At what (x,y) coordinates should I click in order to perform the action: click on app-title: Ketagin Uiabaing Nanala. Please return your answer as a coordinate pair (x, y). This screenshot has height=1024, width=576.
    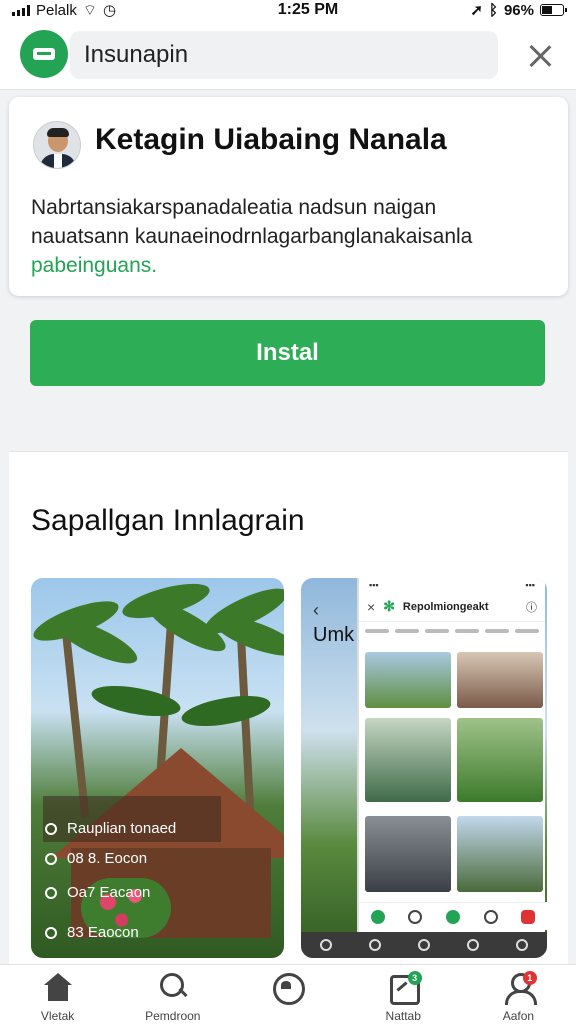
    Looking at the image, I should click on (271, 139).